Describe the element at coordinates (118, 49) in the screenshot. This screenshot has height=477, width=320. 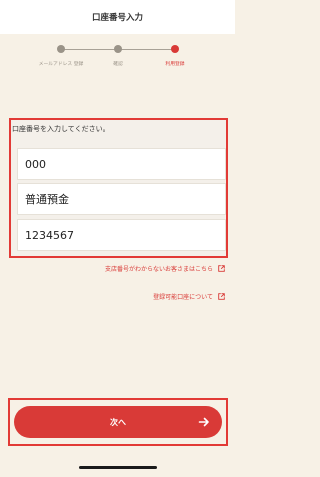
I see `step-dot-confirm` at that location.